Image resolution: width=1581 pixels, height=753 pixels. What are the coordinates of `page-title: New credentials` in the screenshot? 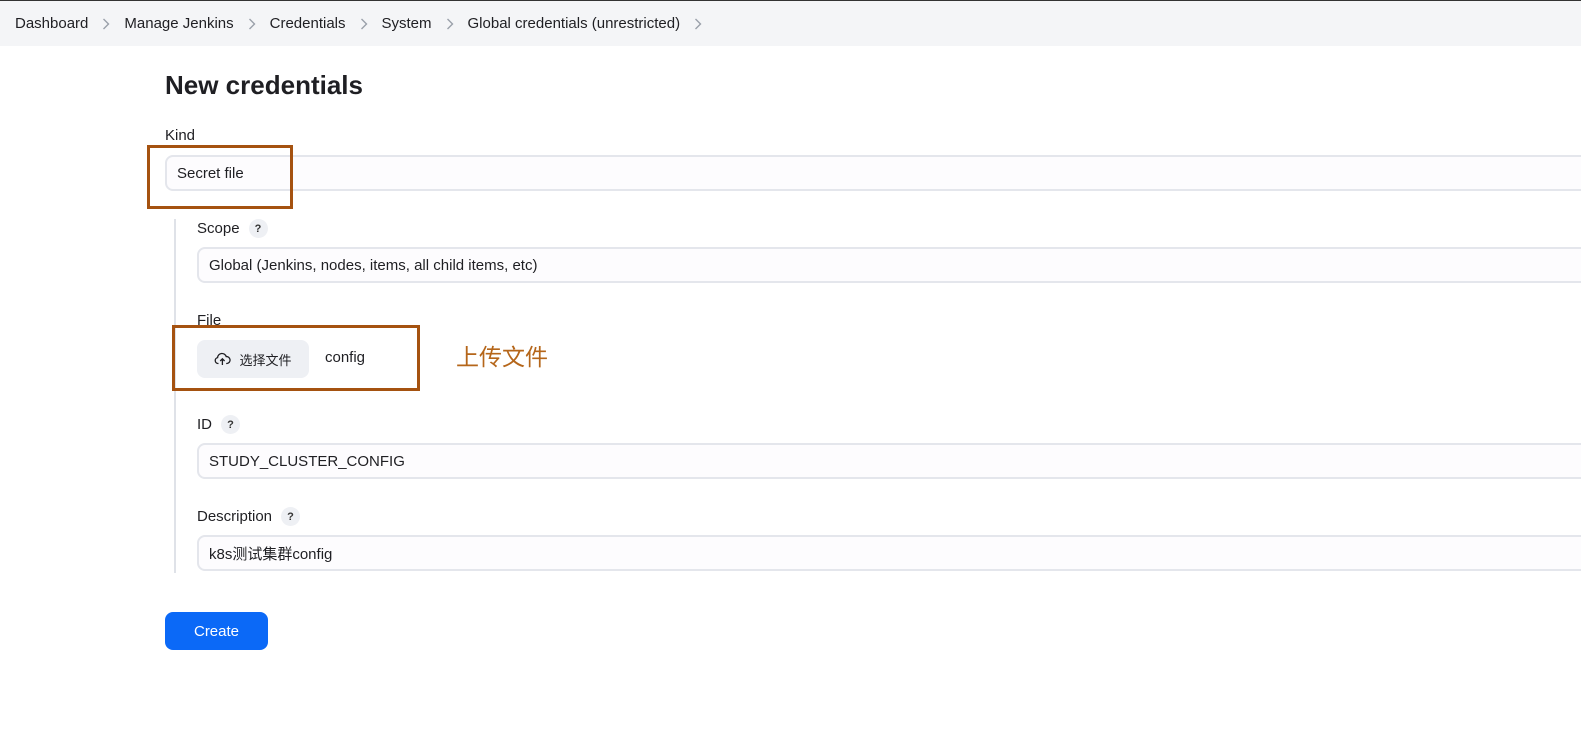 It's located at (264, 85).